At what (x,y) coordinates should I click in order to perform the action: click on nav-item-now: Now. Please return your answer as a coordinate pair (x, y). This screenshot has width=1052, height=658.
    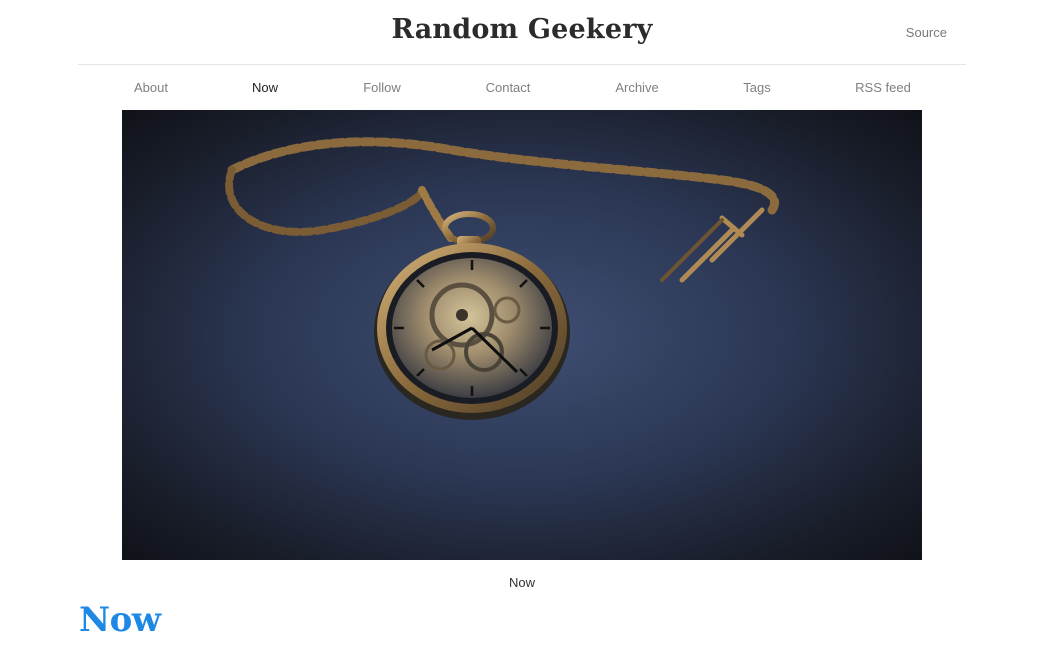
    Looking at the image, I should click on (265, 87).